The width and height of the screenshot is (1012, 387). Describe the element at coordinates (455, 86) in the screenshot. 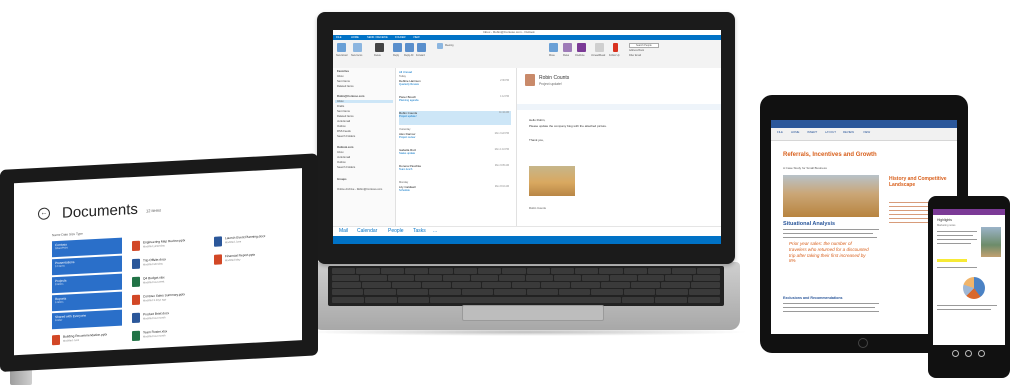

I see `list-item: Debbie Harrison Quarterly Review 2:36 PM` at that location.